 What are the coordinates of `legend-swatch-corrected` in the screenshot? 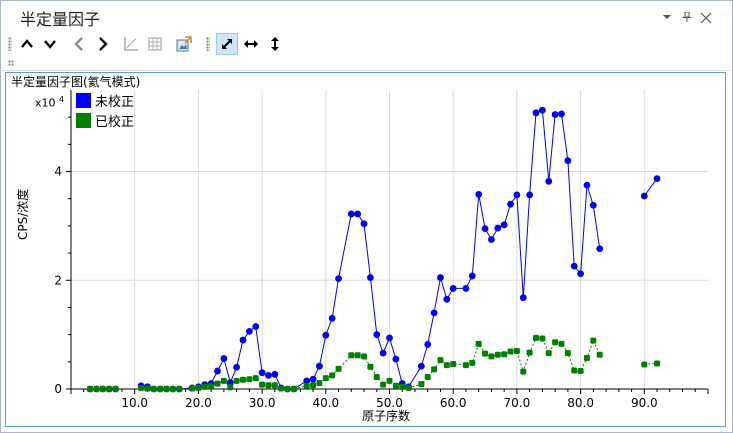 It's located at (83, 120).